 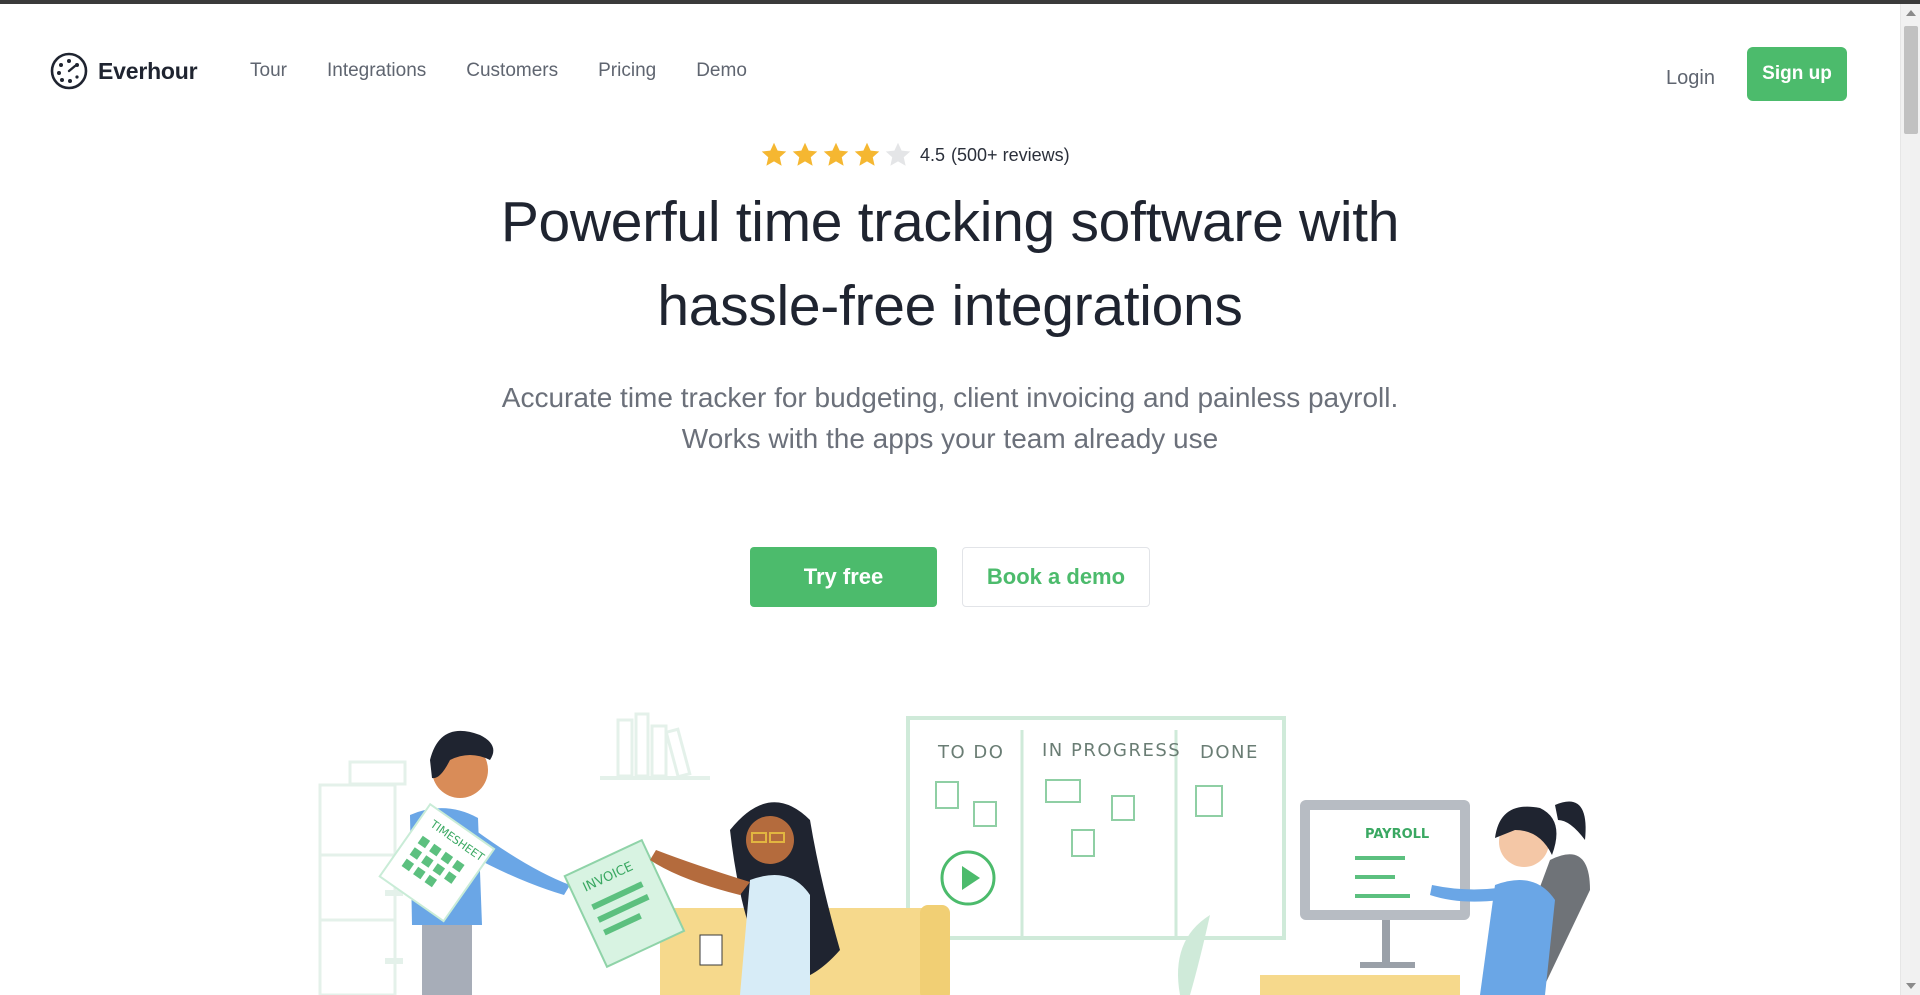 I want to click on payroll-label: PAYROLL, so click(x=1397, y=834).